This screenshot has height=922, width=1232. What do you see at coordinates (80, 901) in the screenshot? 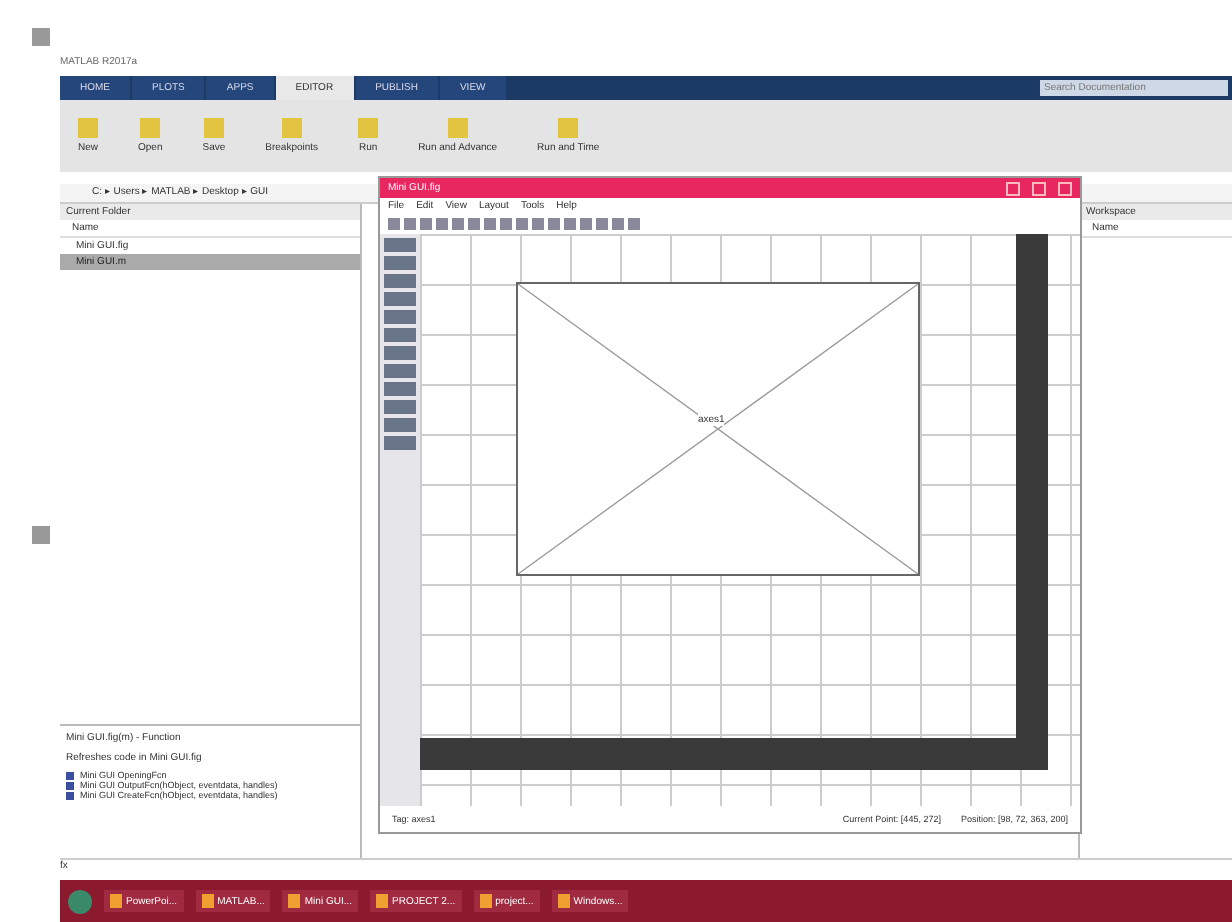
I see `start-icon` at bounding box center [80, 901].